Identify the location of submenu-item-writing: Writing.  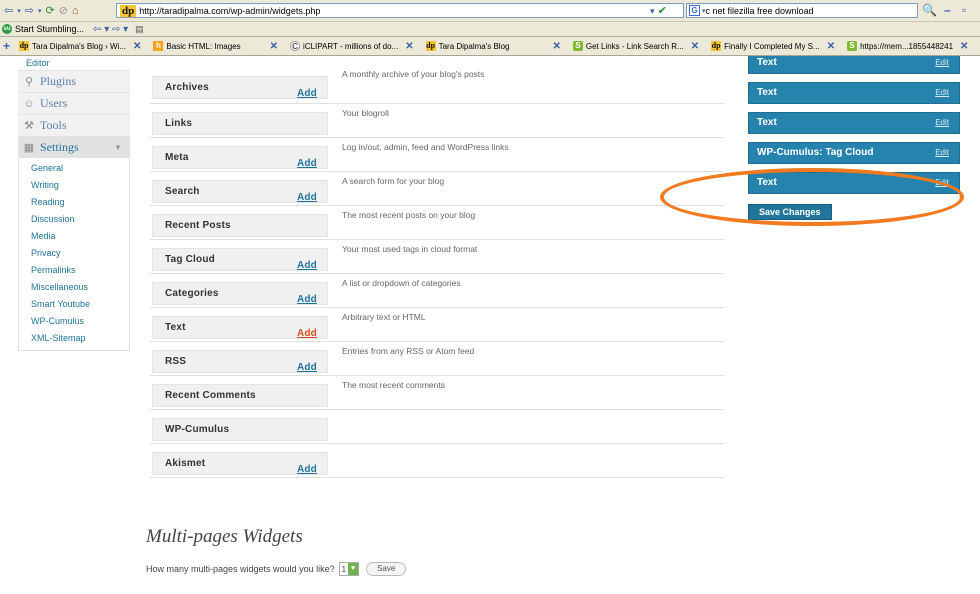
(74, 185).